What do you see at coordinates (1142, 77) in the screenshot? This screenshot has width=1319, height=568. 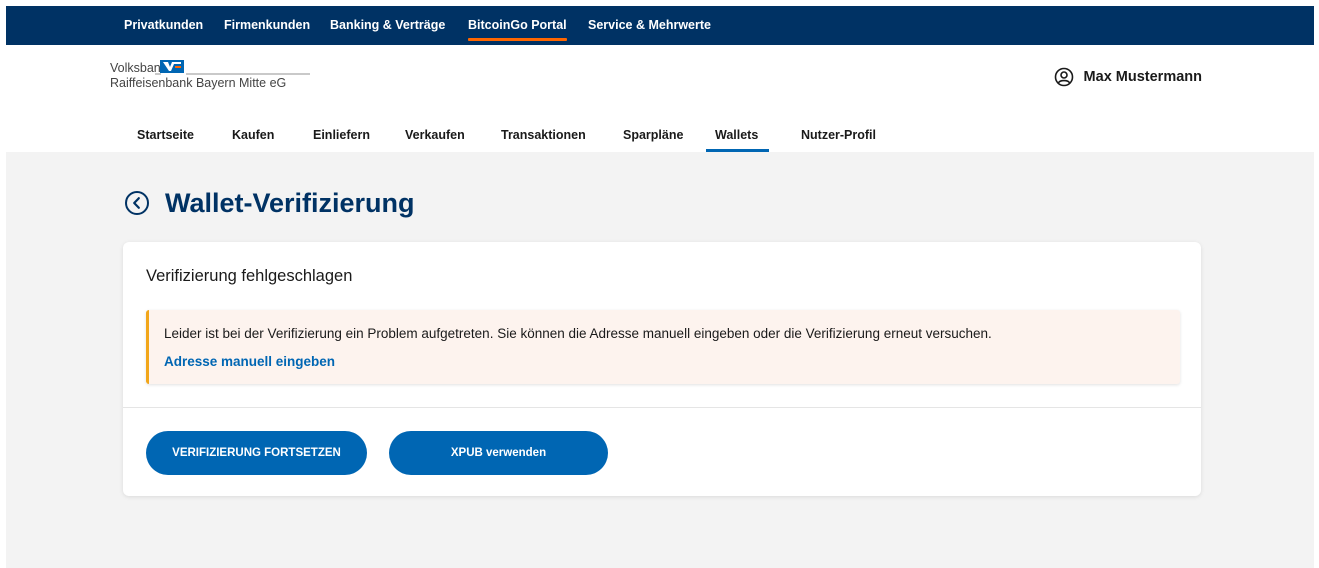 I see `user-name: Max Mustermann` at bounding box center [1142, 77].